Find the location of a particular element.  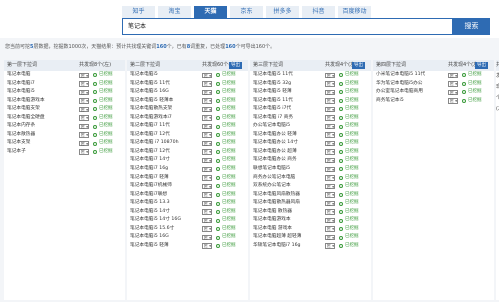

keyword-text: 笔记本电脑 i7 商务 is located at coordinates (273, 118).